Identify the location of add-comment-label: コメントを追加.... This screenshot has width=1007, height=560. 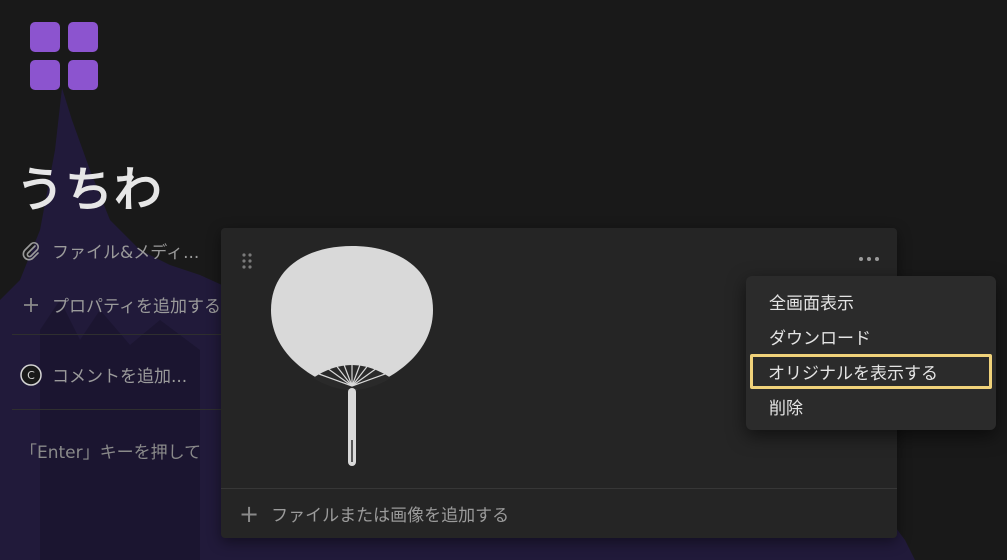
(120, 377).